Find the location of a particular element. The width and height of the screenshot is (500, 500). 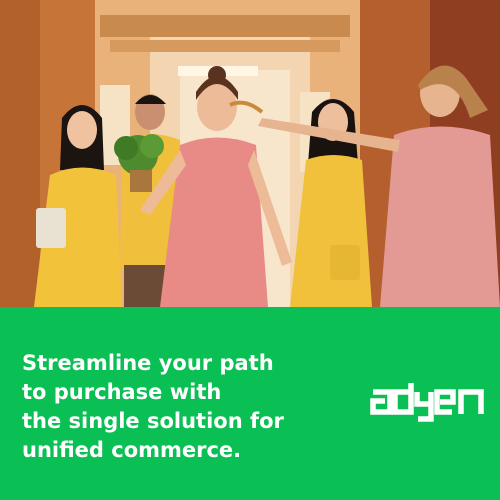

headline-line: to purchase with is located at coordinates (122, 392).